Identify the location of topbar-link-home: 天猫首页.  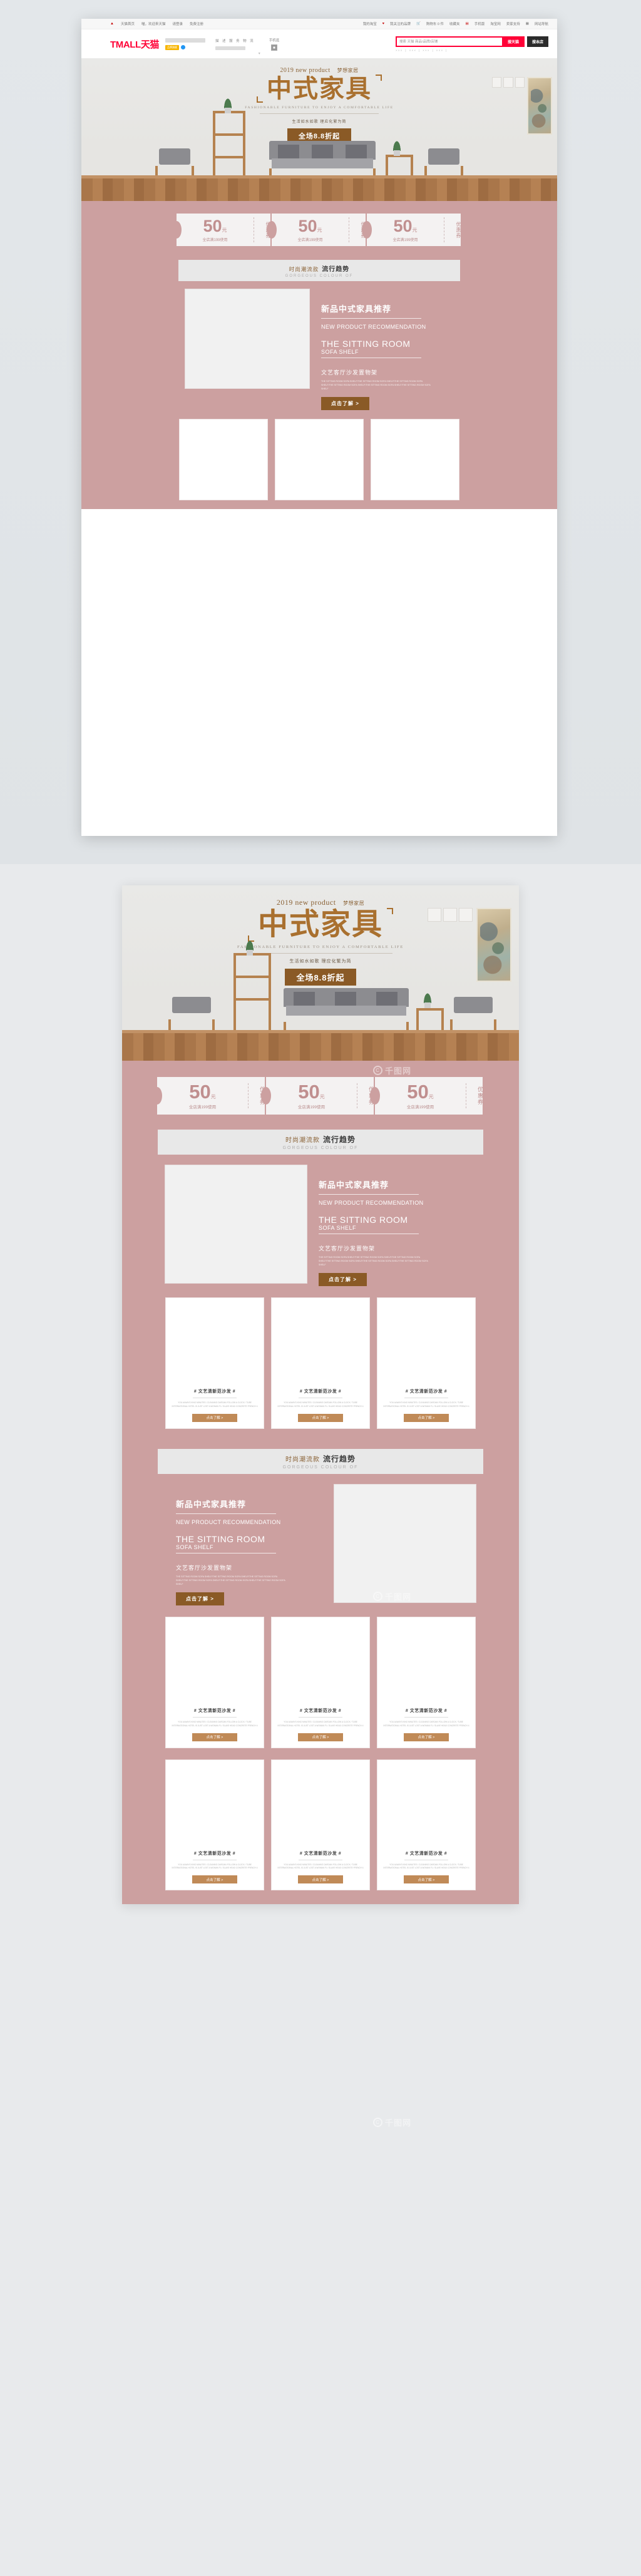
(128, 23).